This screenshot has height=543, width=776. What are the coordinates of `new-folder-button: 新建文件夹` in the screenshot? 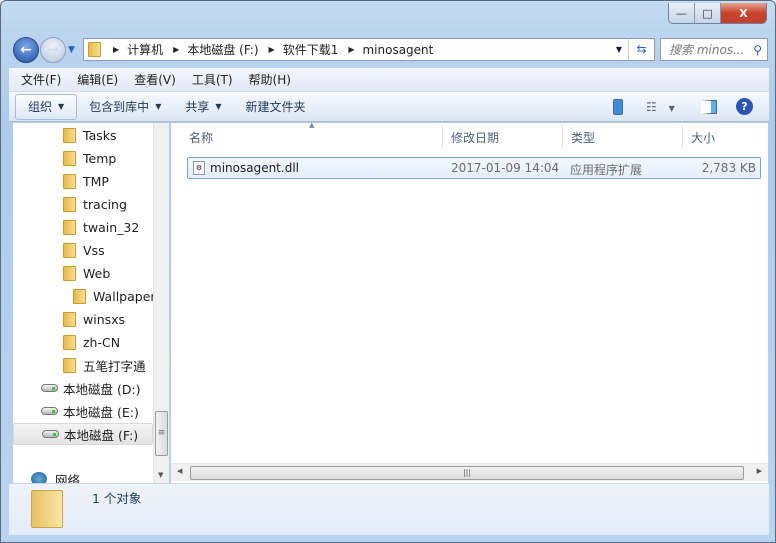 It's located at (276, 107).